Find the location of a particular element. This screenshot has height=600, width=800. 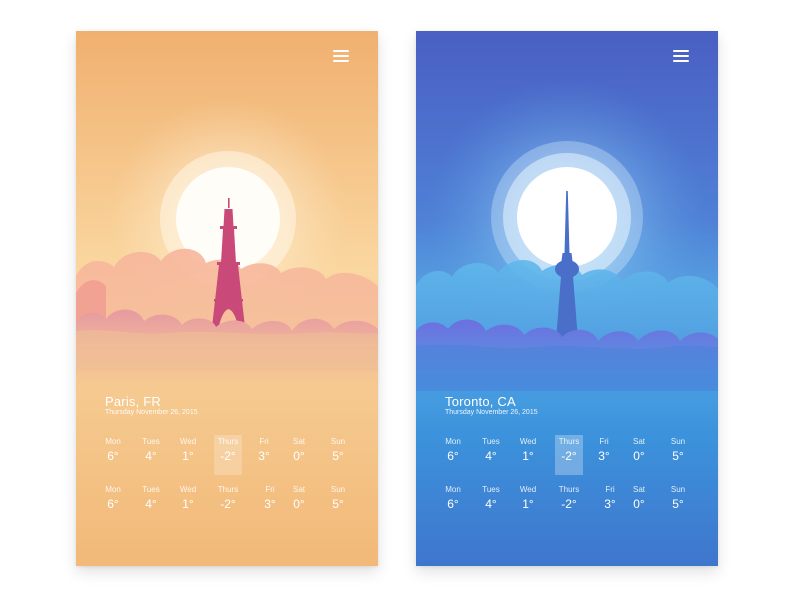

city-name: Paris, FR is located at coordinates (133, 401).